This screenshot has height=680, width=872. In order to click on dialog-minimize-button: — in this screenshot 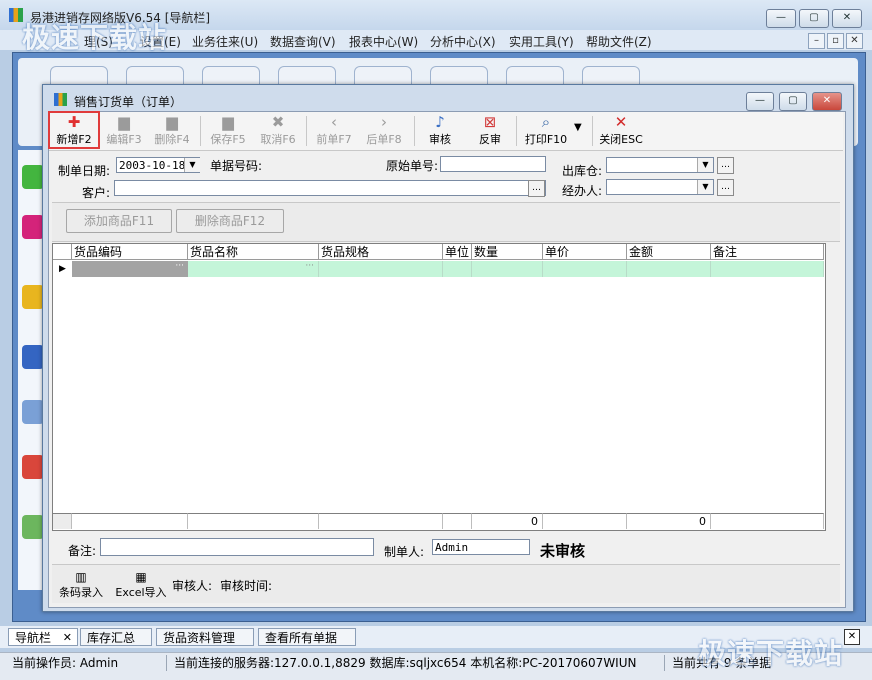, I will do `click(760, 101)`.